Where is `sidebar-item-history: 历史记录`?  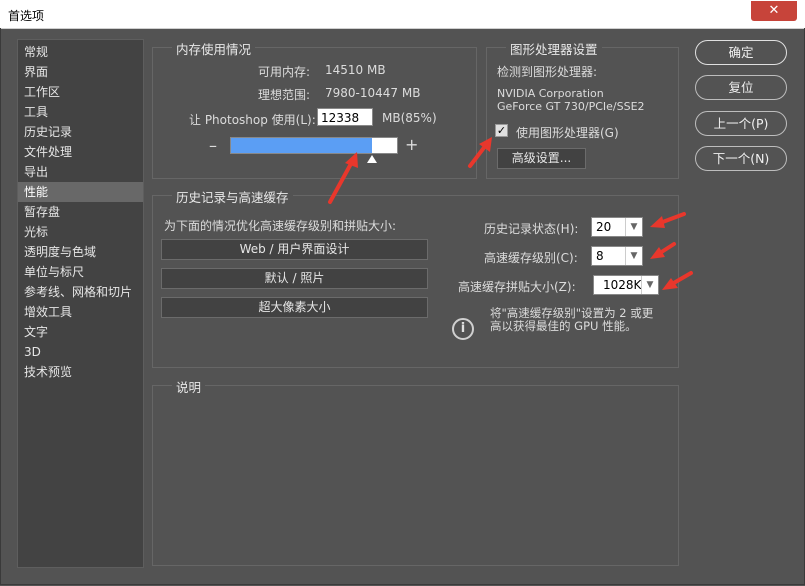 sidebar-item-history: 历史记录 is located at coordinates (80, 132).